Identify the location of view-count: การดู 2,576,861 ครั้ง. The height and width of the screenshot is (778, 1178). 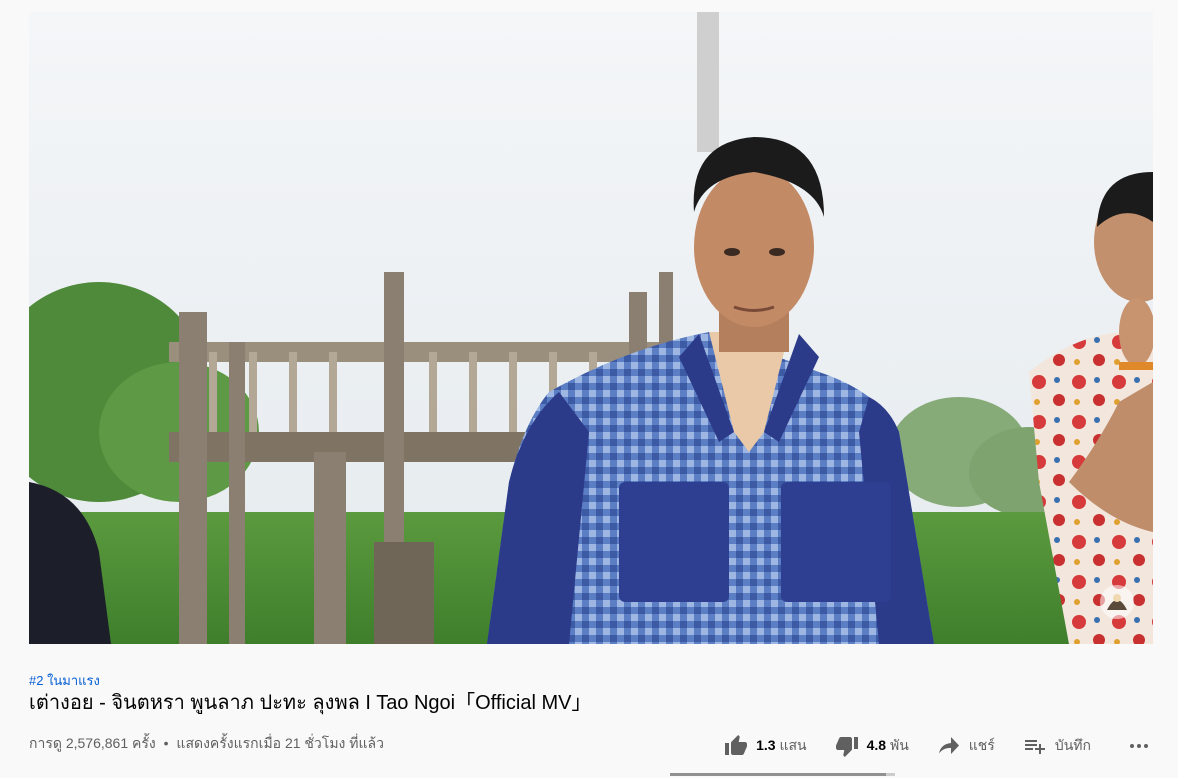
(92, 743).